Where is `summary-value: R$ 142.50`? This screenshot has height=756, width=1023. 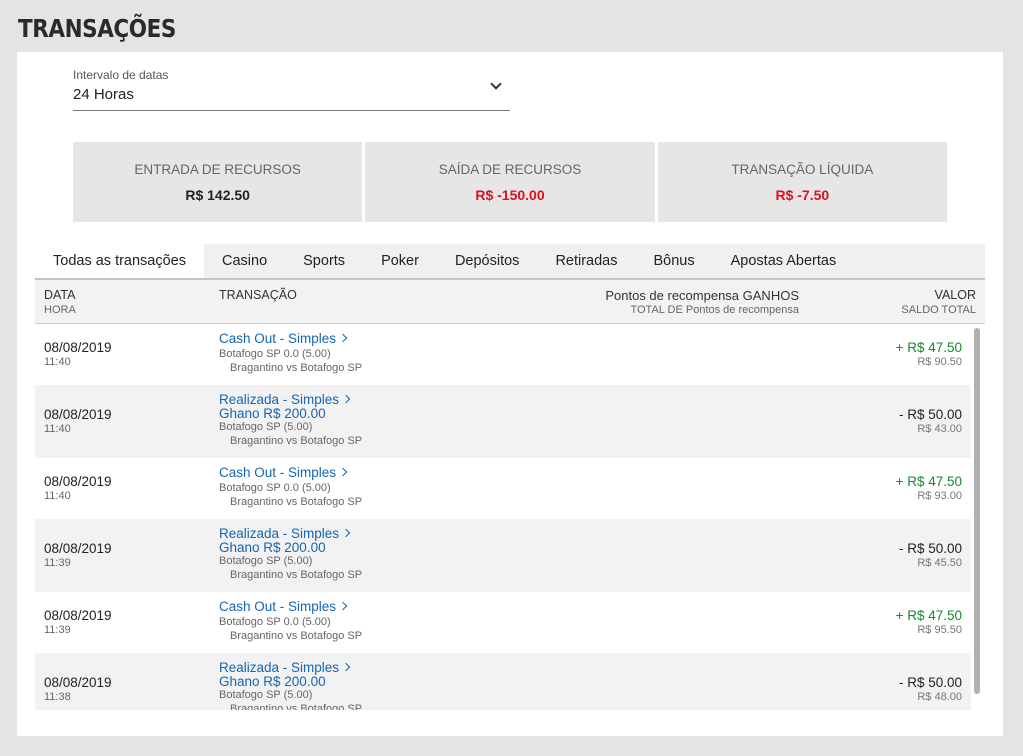 summary-value: R$ 142.50 is located at coordinates (217, 194).